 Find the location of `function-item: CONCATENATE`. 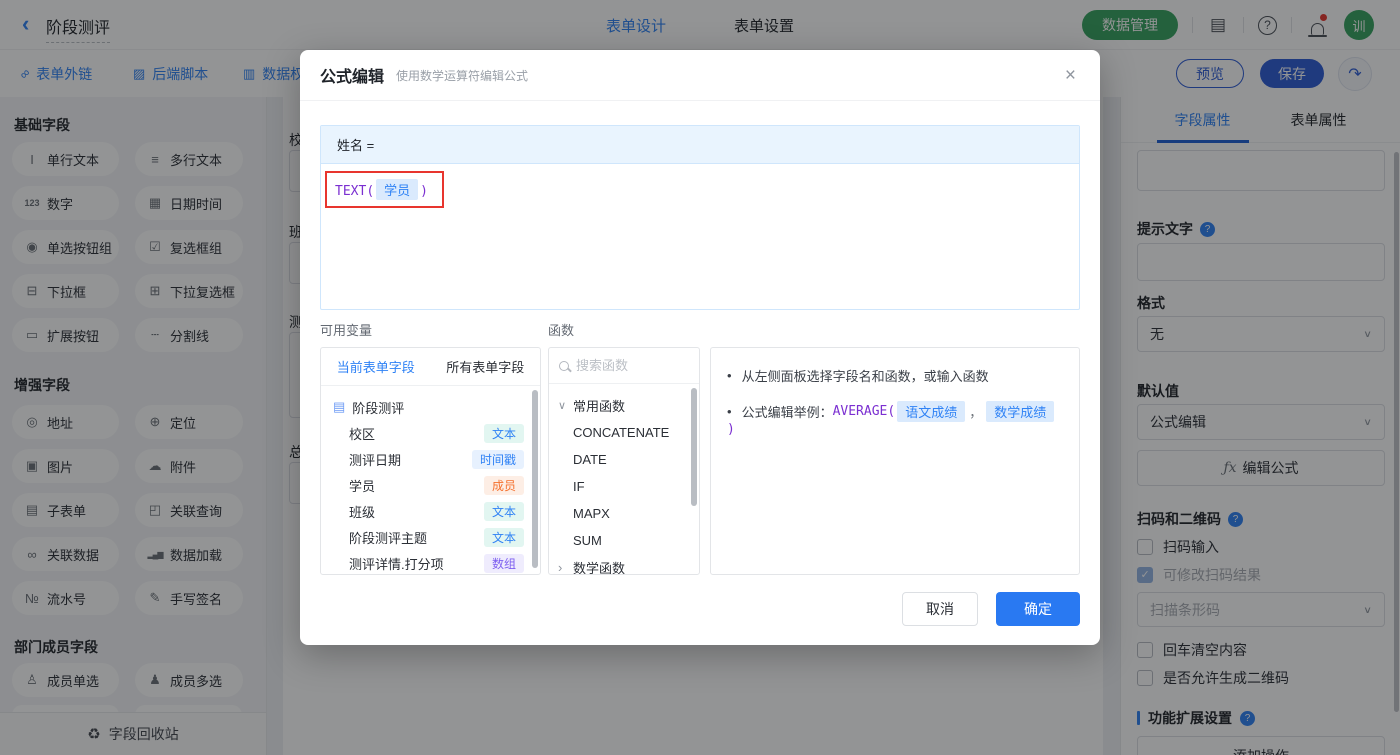

function-item: CONCATENATE is located at coordinates (624, 432).